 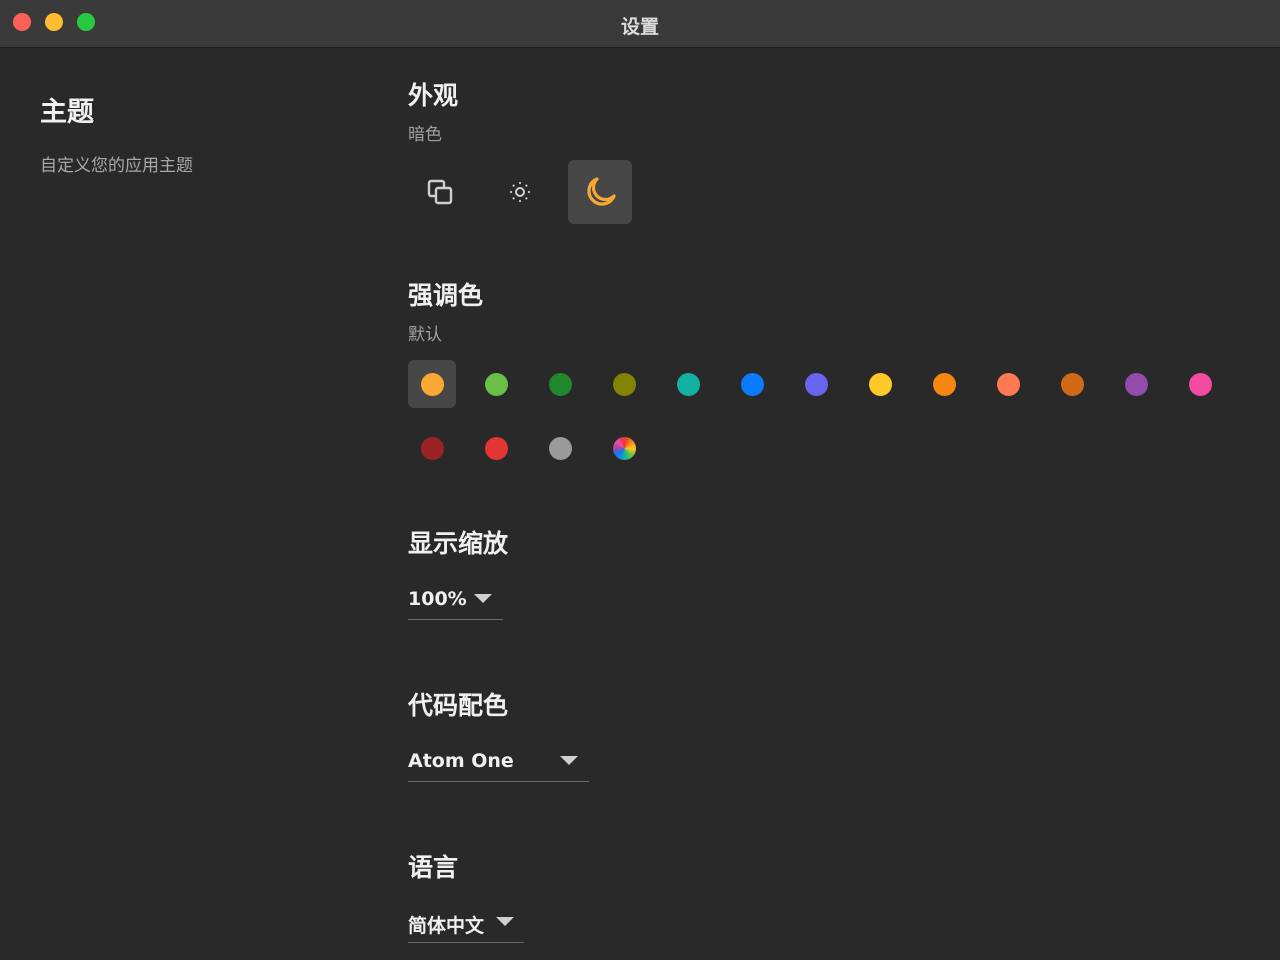 What do you see at coordinates (437, 599) in the screenshot?
I see `zoom-value: 100%` at bounding box center [437, 599].